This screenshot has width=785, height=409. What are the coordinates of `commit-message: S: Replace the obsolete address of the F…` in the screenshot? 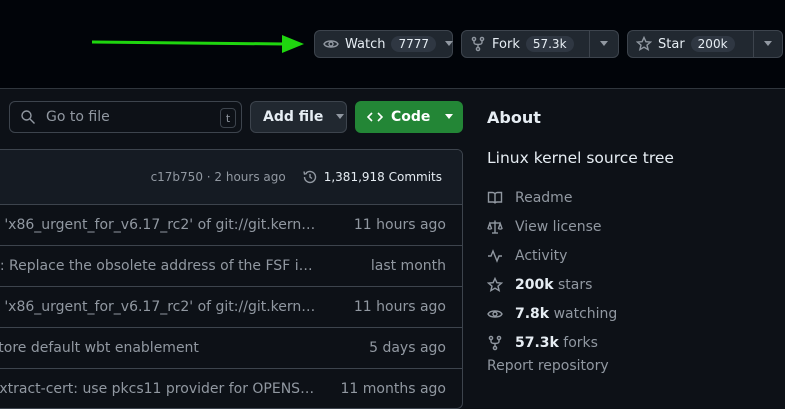 It's located at (160, 266).